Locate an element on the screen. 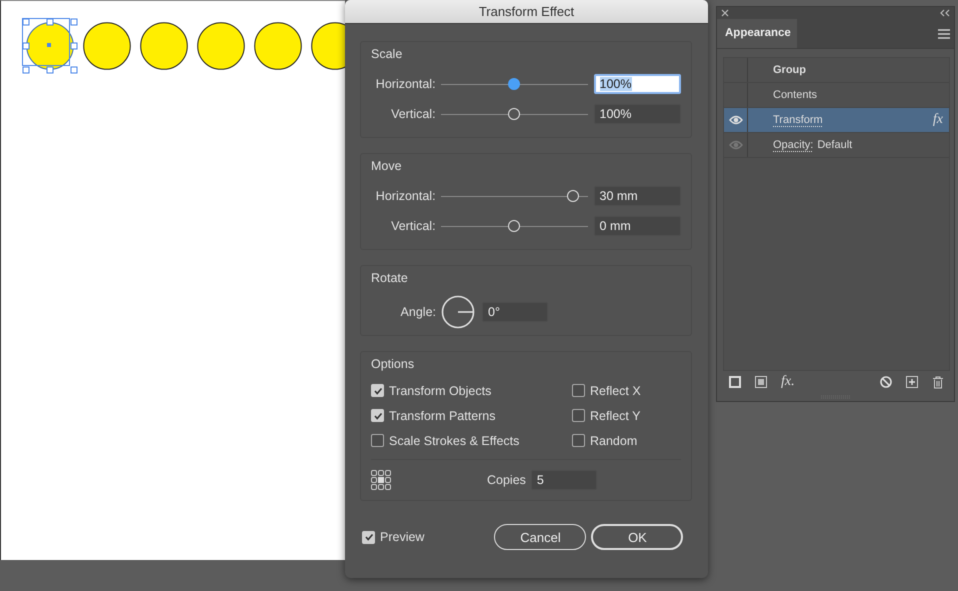  cancel-button: Cancel is located at coordinates (540, 537).